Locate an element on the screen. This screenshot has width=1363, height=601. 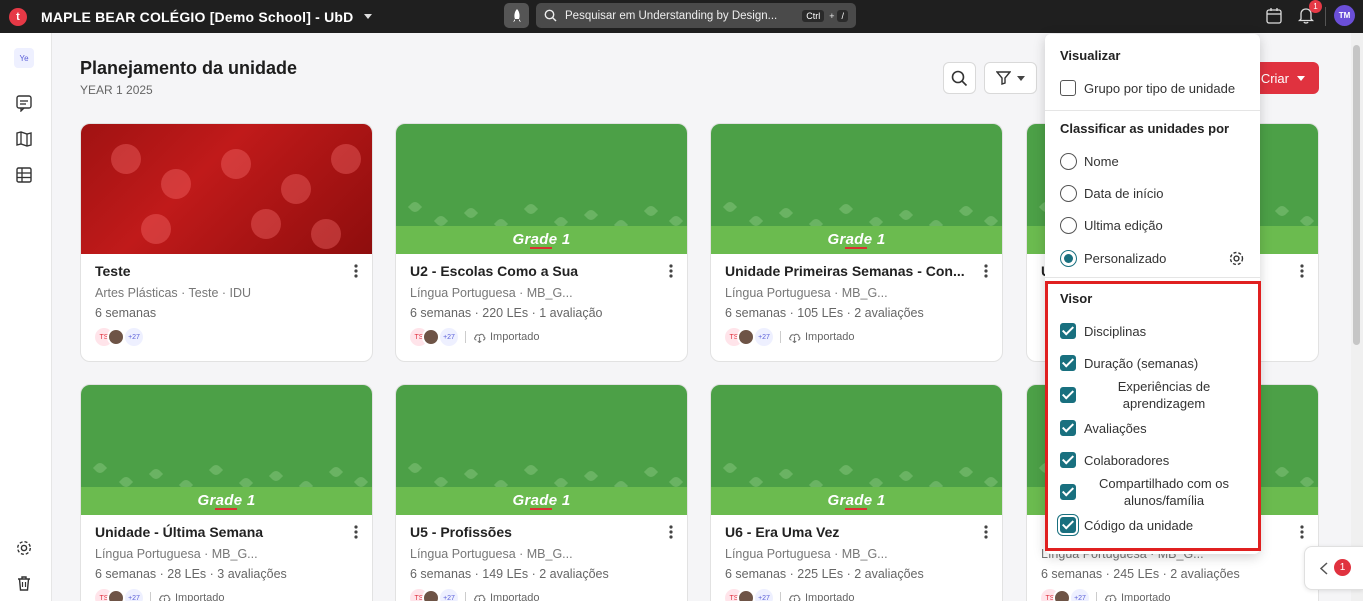
sort-heading: Classificar as unidades por is located at coordinates (1145, 128).